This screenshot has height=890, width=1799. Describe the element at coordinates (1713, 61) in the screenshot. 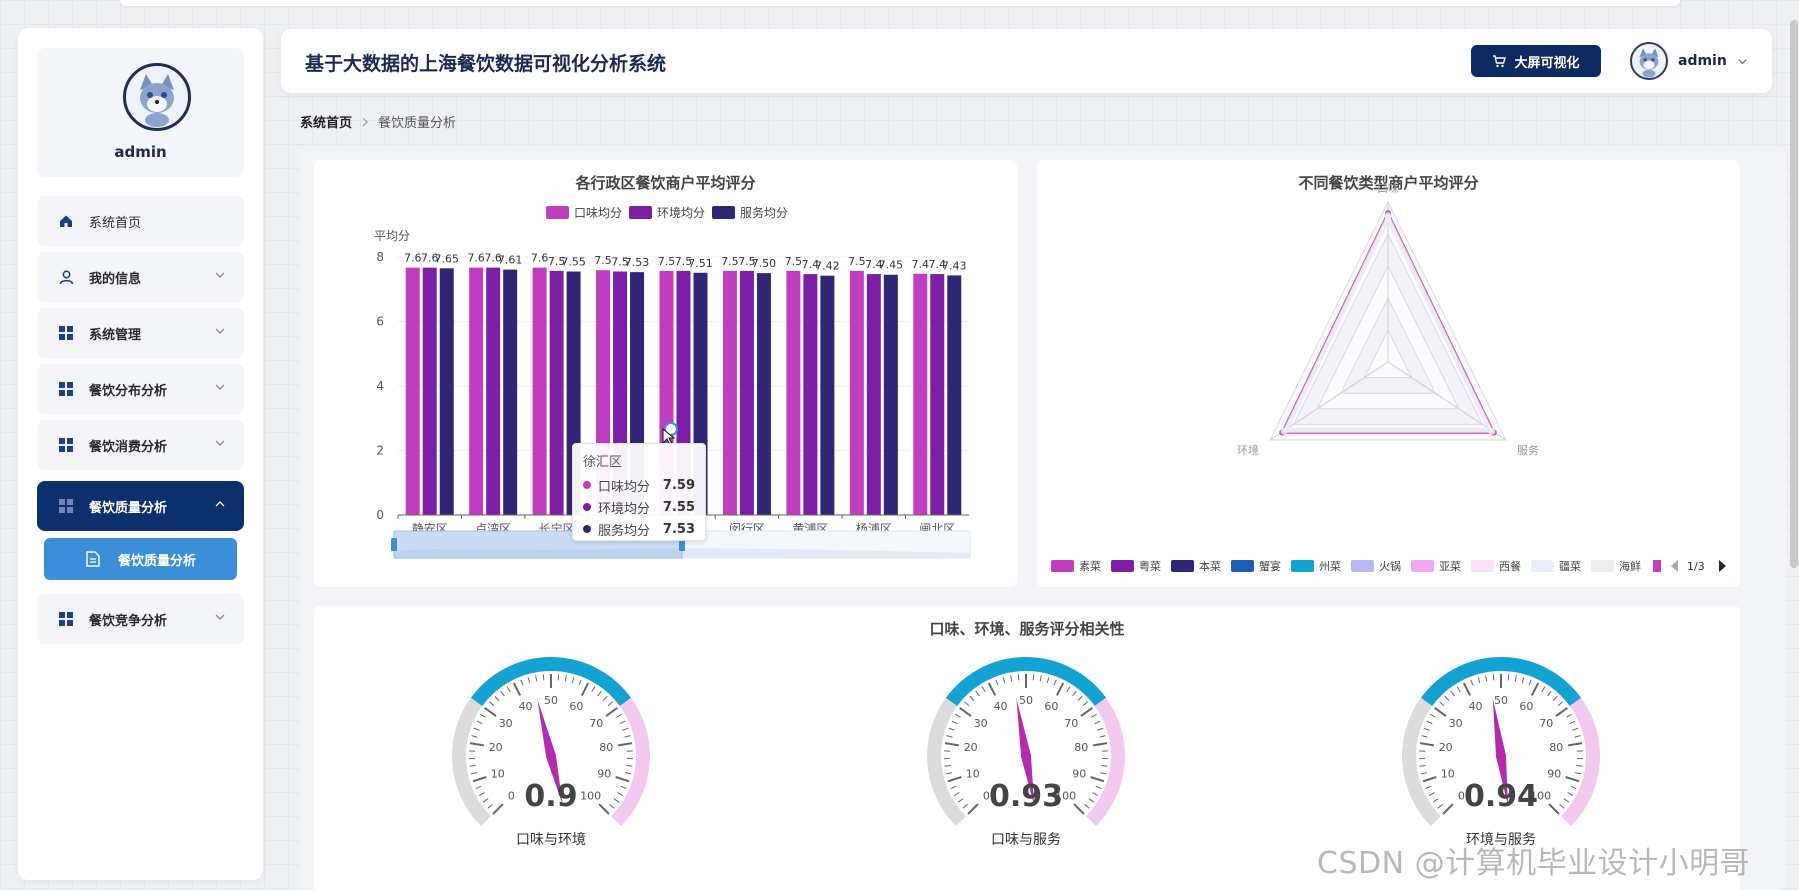

I see `user-menu: admin` at that location.